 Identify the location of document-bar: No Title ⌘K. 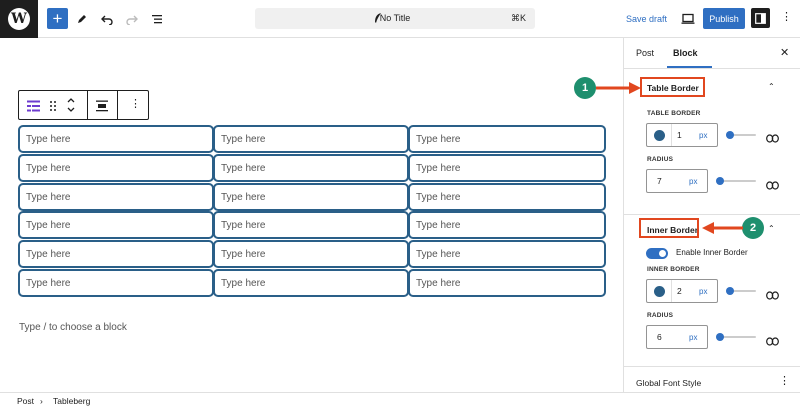
(395, 18).